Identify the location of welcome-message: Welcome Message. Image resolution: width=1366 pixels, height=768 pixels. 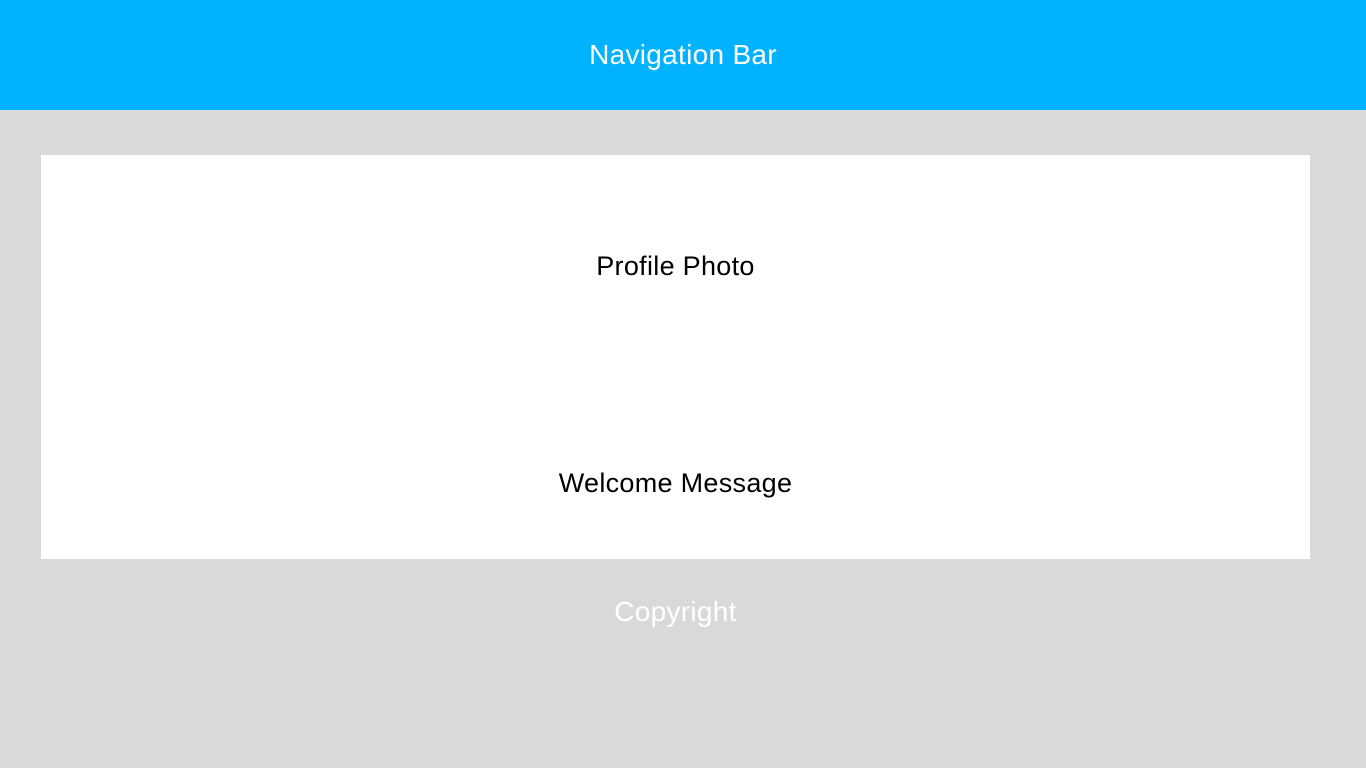
(675, 483).